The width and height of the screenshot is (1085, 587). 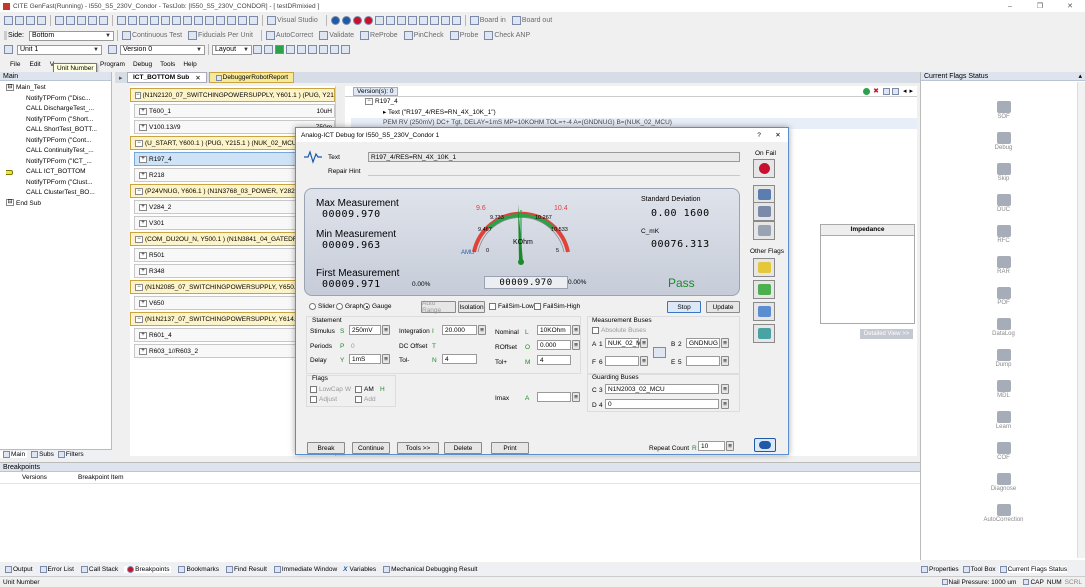 I want to click on version-select: Version 0 ▼, so click(x=162, y=49).